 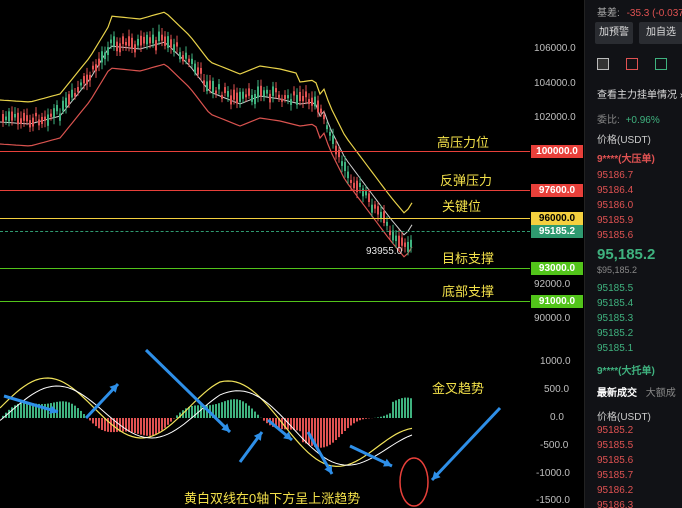 I want to click on ask-row: 95185.9, so click(x=615, y=220).